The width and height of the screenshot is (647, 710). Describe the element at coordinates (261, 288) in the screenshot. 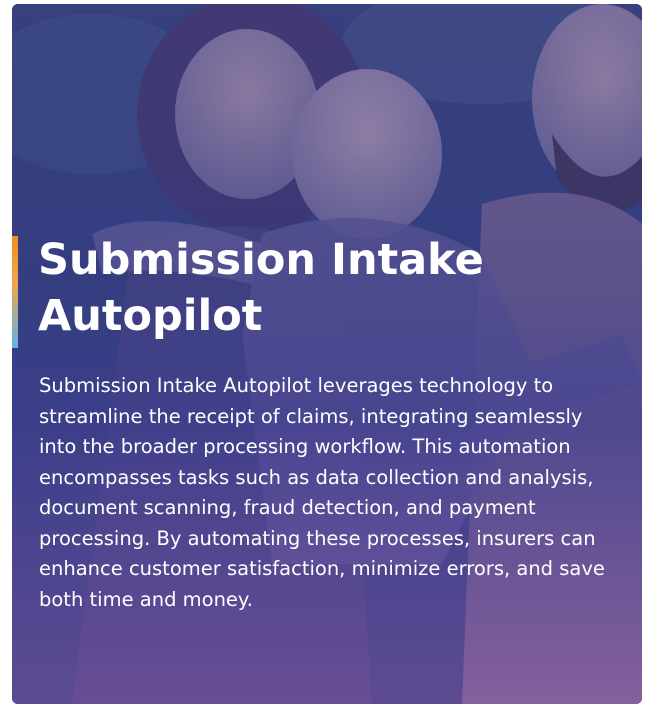

I see `card-title: Submission Intake Autopilot` at that location.